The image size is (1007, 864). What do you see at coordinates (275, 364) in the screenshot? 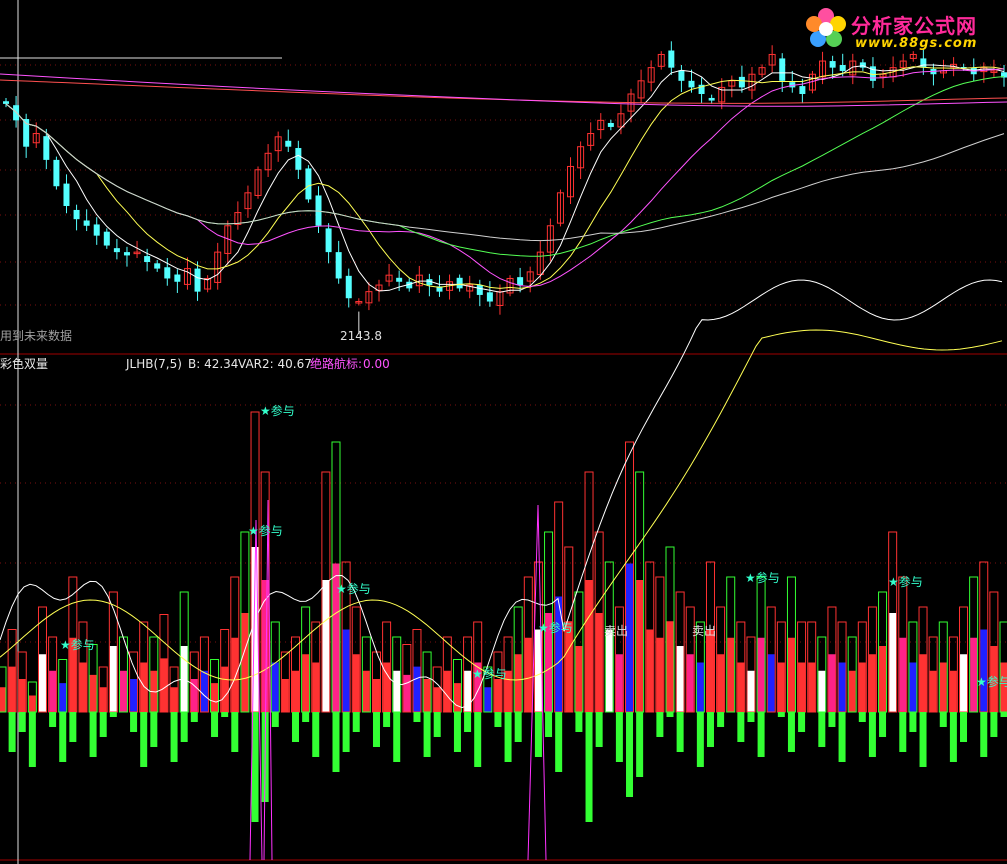
I see `readout-var2: VAR2: 40.67` at bounding box center [275, 364].